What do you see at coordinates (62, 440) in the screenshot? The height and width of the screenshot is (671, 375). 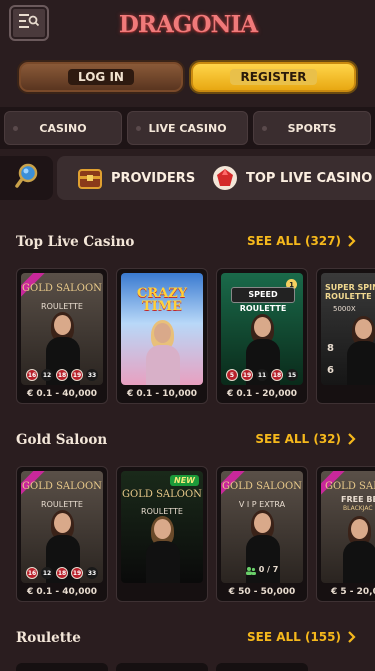 I see `section-title: Gold Saloon` at bounding box center [62, 440].